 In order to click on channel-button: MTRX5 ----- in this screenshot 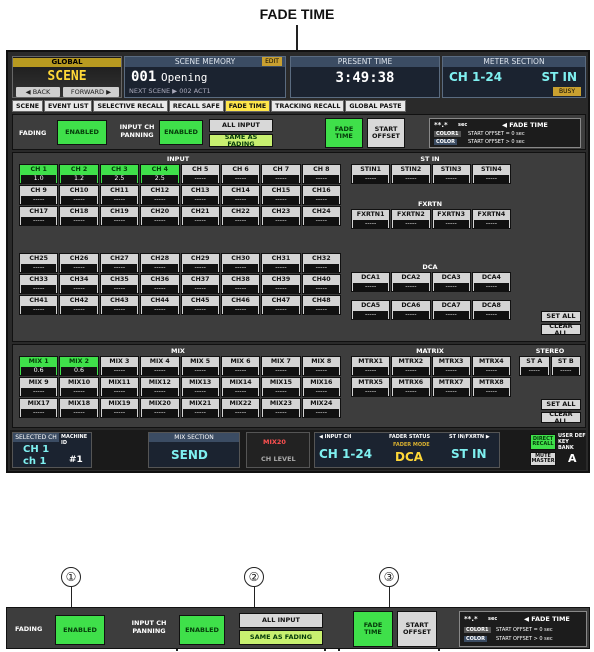, I will do `click(371, 387)`.